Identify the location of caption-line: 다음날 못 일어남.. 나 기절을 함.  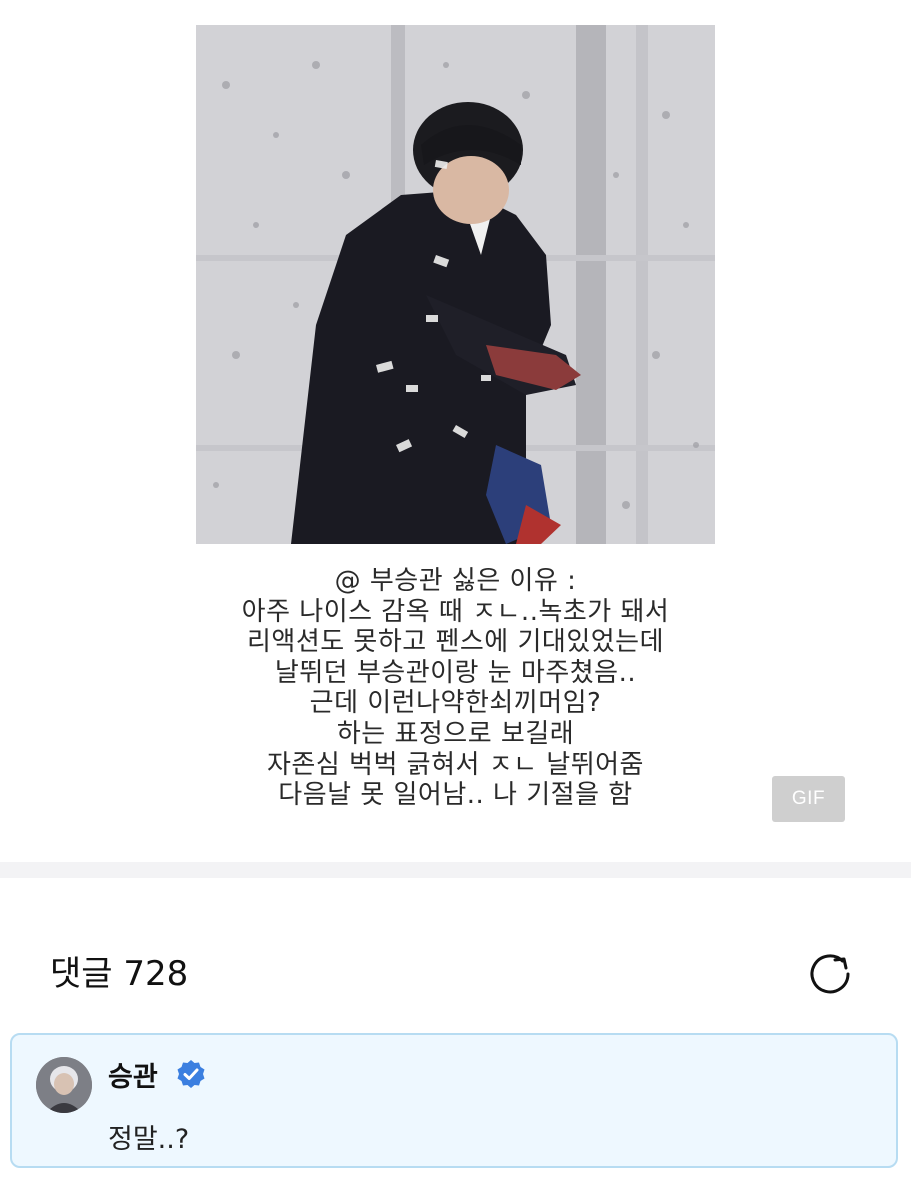
(455, 795).